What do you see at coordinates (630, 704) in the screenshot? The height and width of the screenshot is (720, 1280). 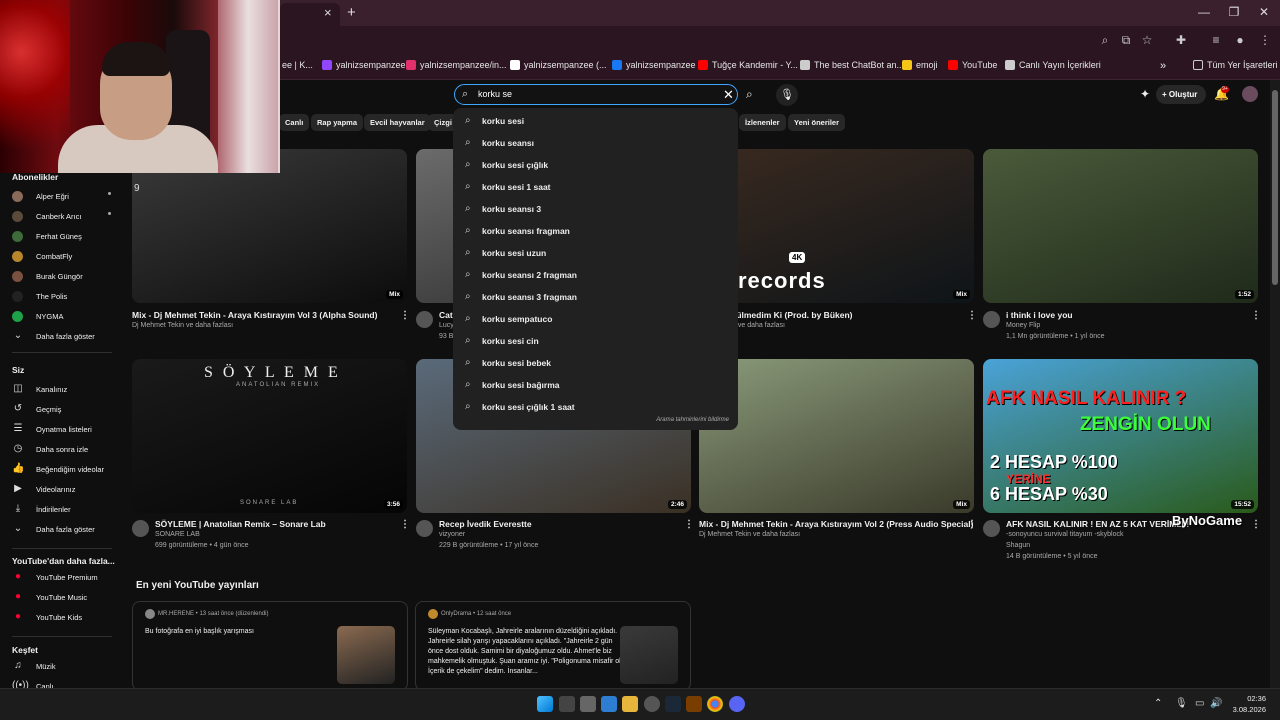 I see `explorer-icon` at bounding box center [630, 704].